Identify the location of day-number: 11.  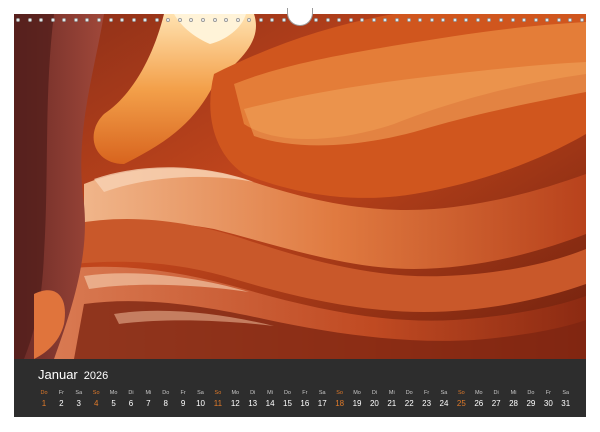
(218, 403).